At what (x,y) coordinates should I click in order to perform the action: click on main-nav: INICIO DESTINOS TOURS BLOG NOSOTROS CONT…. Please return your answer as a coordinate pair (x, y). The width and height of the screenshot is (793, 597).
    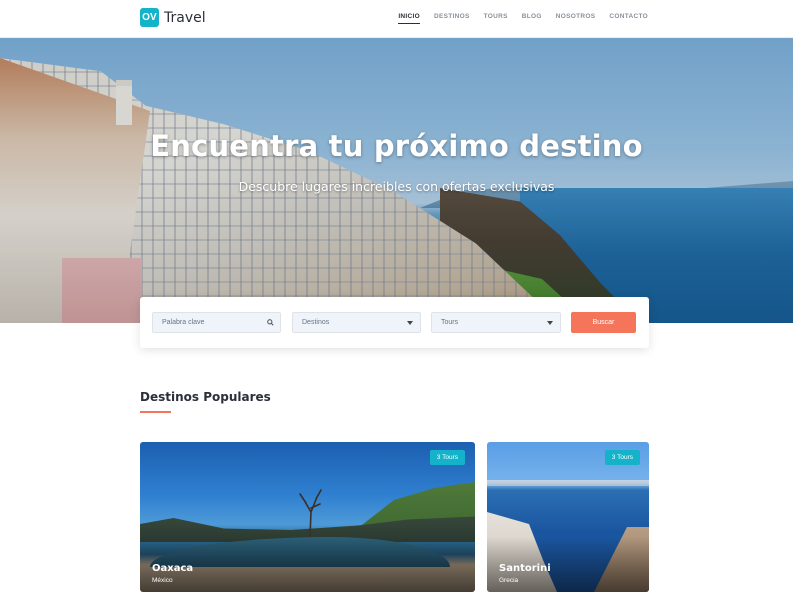
    Looking at the image, I should click on (516, 18).